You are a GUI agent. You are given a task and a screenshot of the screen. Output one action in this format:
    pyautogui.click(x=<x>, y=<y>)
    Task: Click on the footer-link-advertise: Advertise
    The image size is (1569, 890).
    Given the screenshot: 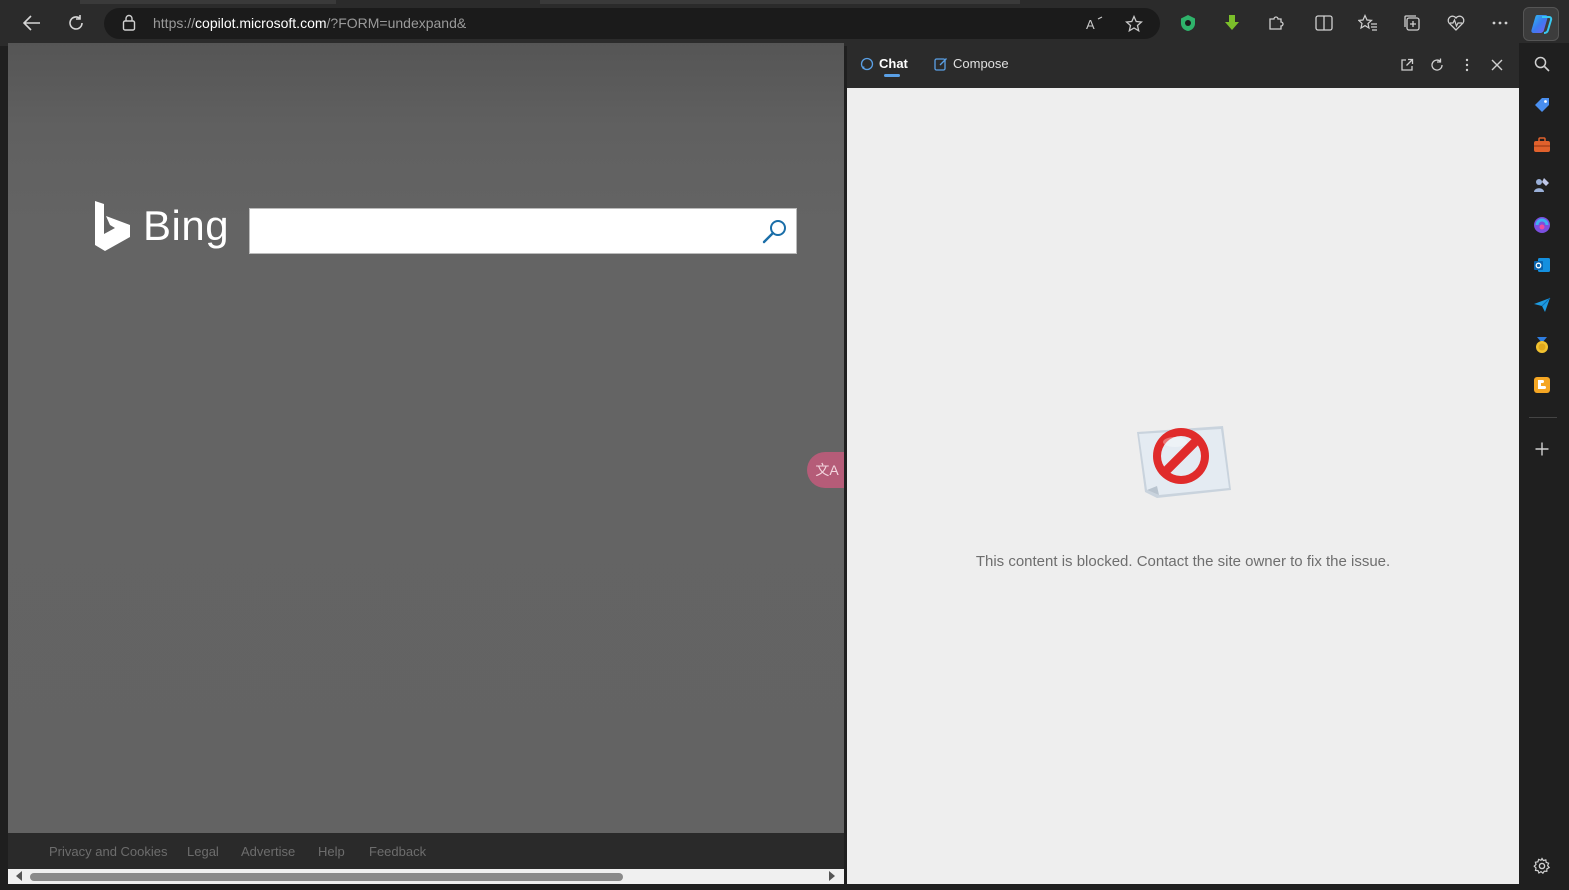 What is the action you would take?
    pyautogui.click(x=268, y=851)
    